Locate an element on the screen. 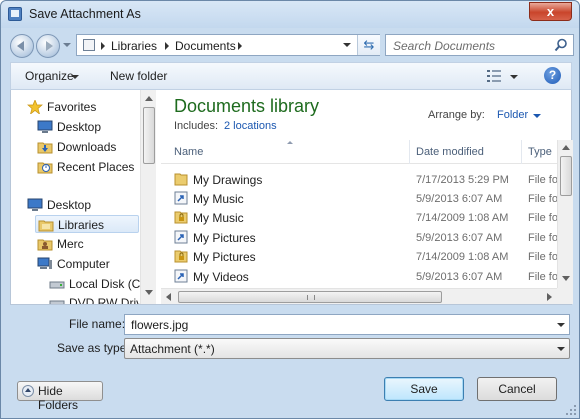 This screenshot has height=419, width=580. locations-link: 2 locations is located at coordinates (250, 126).